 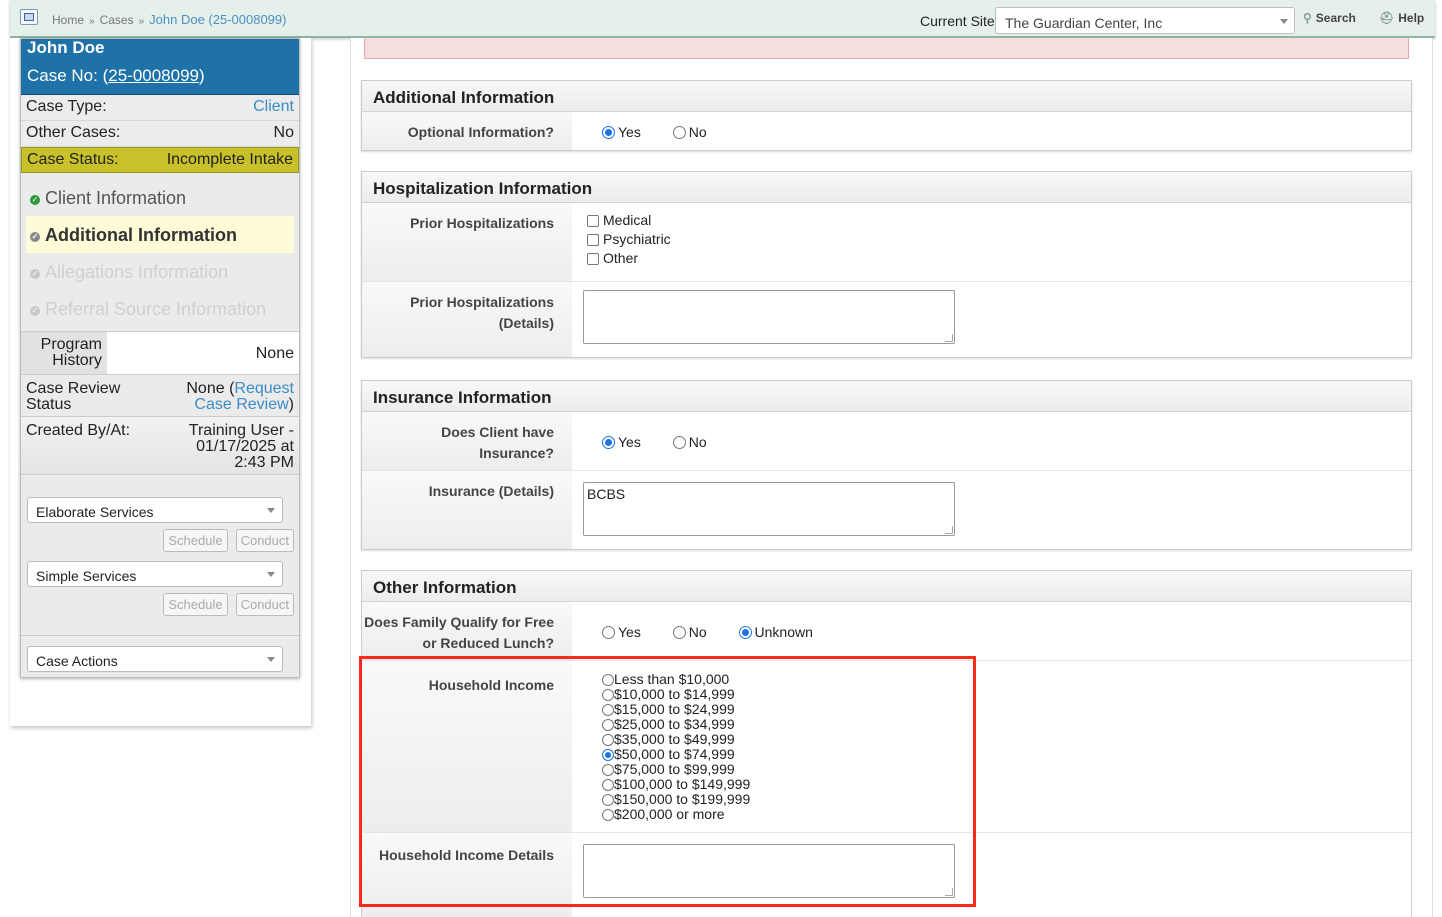 I want to click on lunch-unknown-option: Unknown, so click(x=775, y=632).